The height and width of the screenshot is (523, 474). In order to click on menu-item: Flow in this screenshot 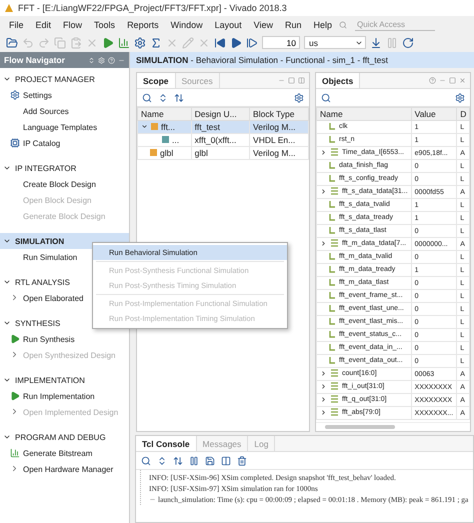, I will do `click(74, 25)`.